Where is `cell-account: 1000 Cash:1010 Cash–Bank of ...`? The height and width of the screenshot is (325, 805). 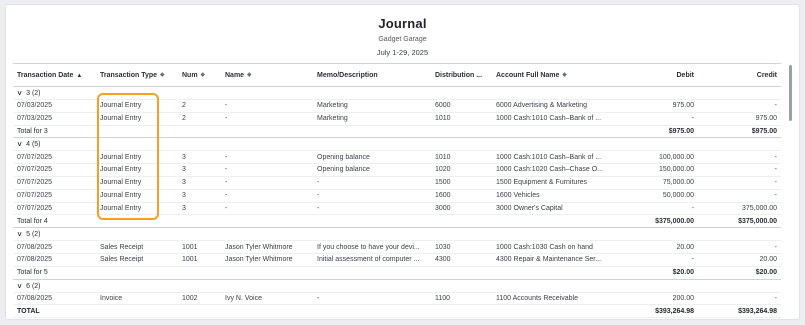
cell-account: 1000 Cash:1010 Cash–Bank of ... is located at coordinates (553, 119).